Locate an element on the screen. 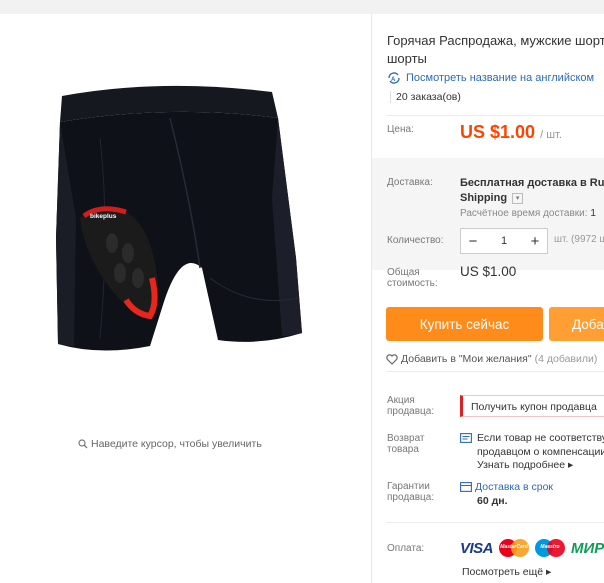 The width and height of the screenshot is (604, 583). guarantee-label-line2: продавца: is located at coordinates (411, 497).